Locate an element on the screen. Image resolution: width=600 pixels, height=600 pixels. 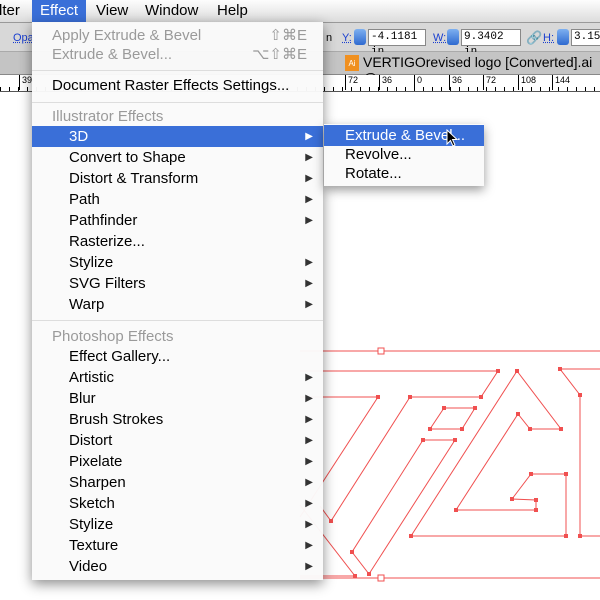
menu-item-label: Distort is located at coordinates (91, 440).